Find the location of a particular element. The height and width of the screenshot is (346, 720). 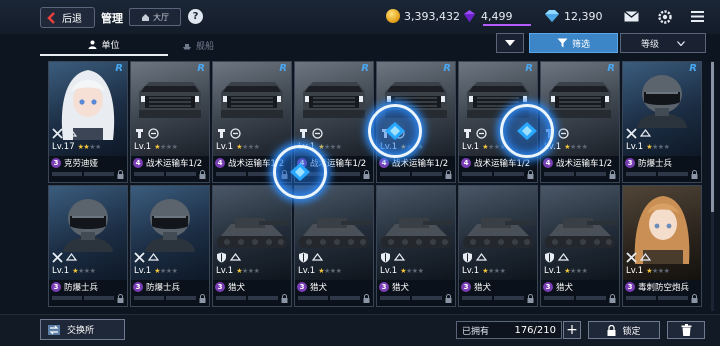

riot-soldier-icon is located at coordinates (662, 101).